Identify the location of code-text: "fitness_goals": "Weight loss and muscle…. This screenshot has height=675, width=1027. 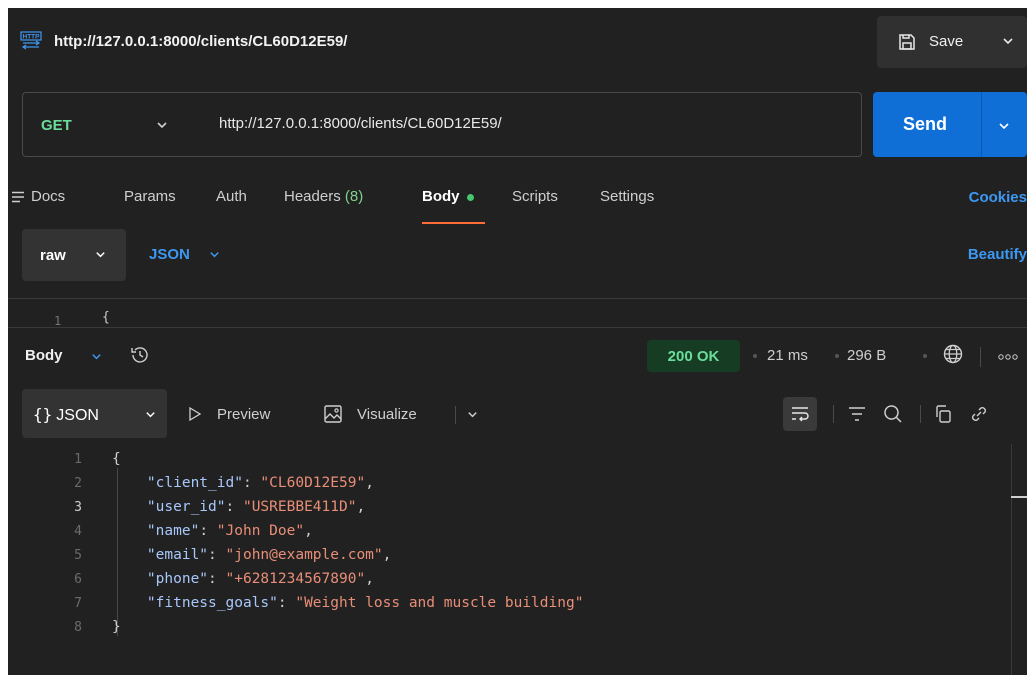
(365, 603).